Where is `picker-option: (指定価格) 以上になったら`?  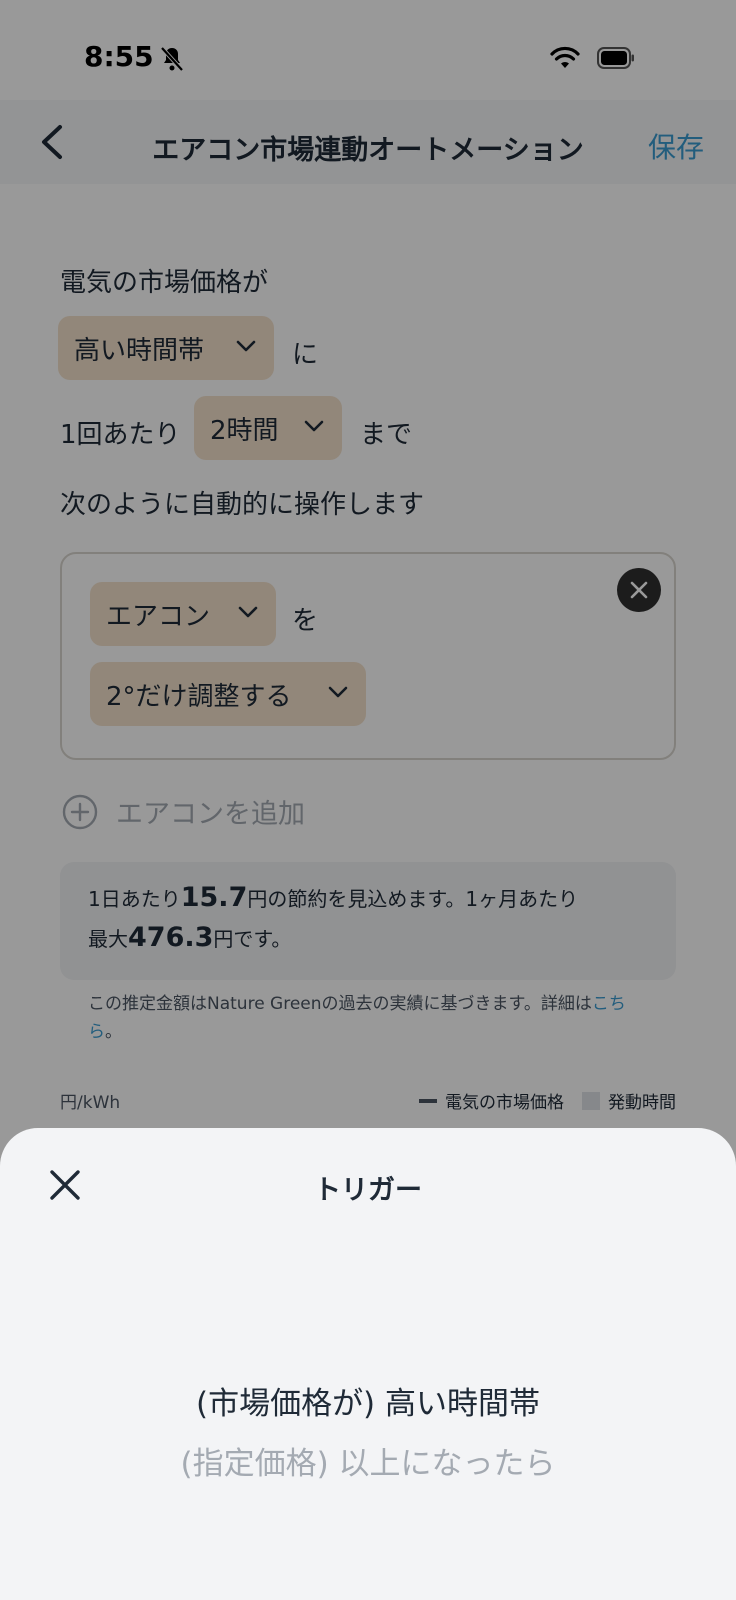
picker-option: (指定価格) 以上になったら is located at coordinates (368, 1460).